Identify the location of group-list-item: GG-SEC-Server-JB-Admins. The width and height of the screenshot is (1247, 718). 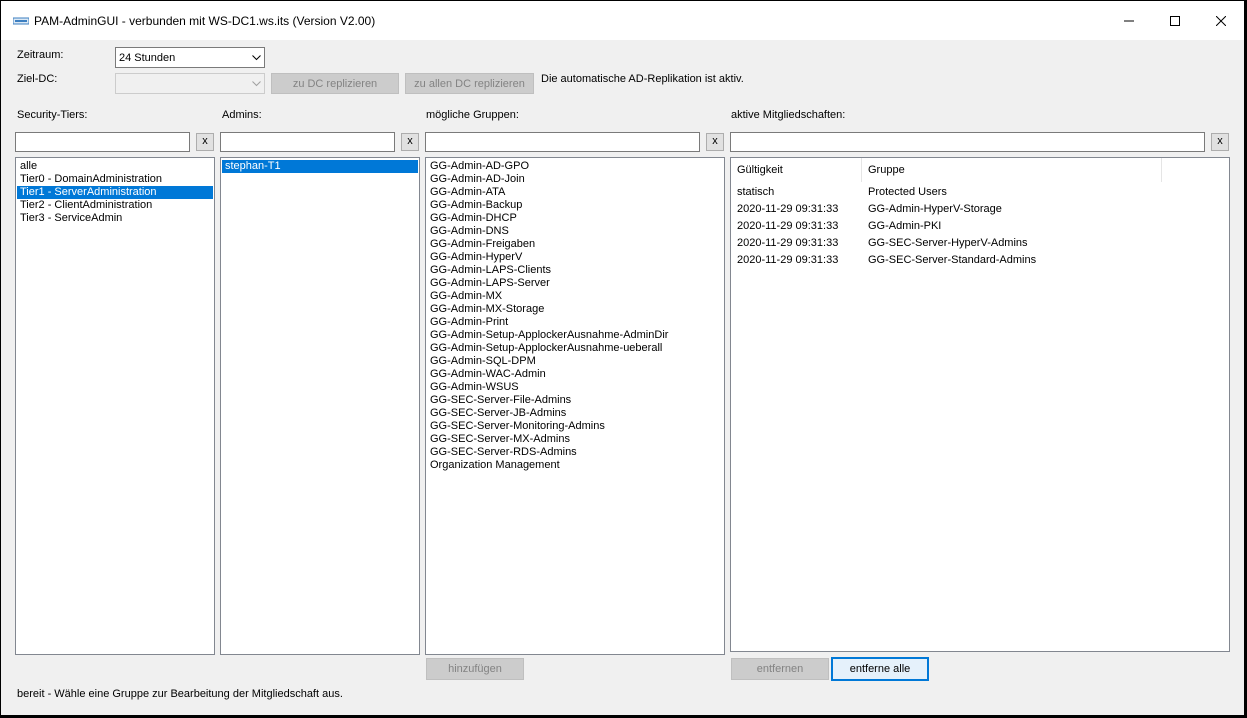
(575, 413).